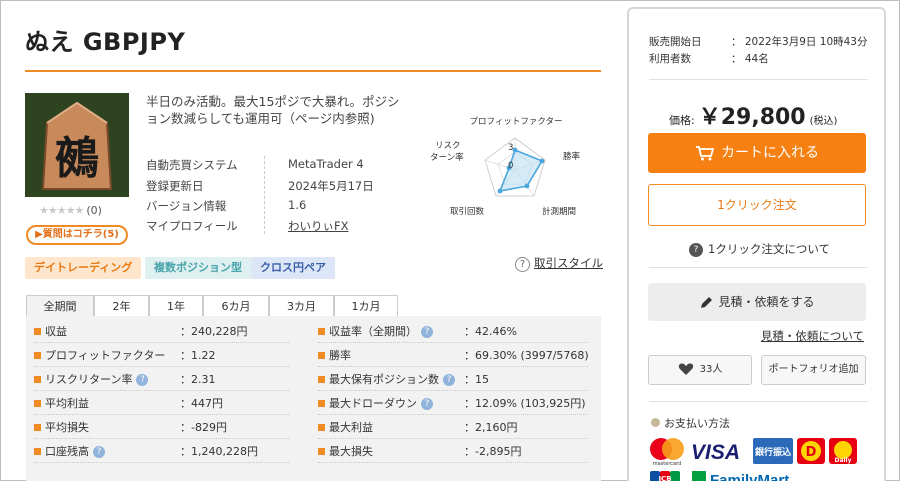 The height and width of the screenshot is (481, 900). I want to click on star-icons: ★★★★★, so click(61, 210).